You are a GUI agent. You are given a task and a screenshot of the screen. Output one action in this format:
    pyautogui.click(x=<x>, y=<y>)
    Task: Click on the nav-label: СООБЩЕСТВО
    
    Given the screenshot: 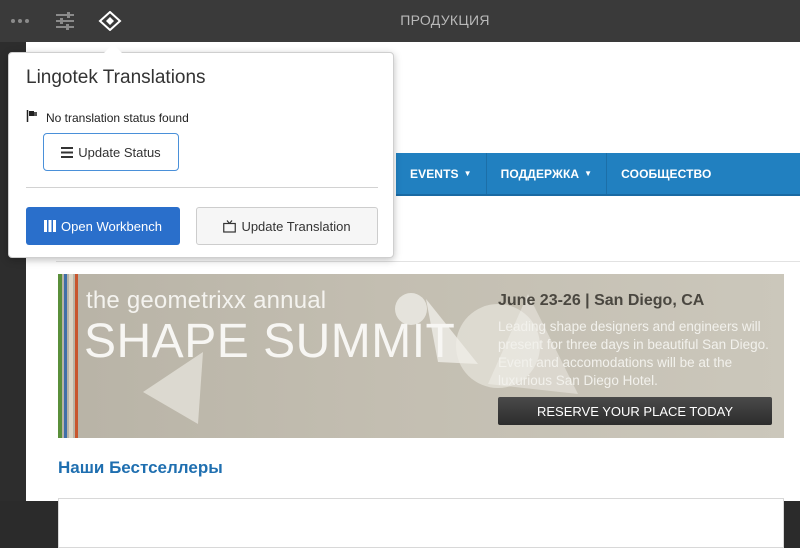 What is the action you would take?
    pyautogui.click(x=666, y=173)
    